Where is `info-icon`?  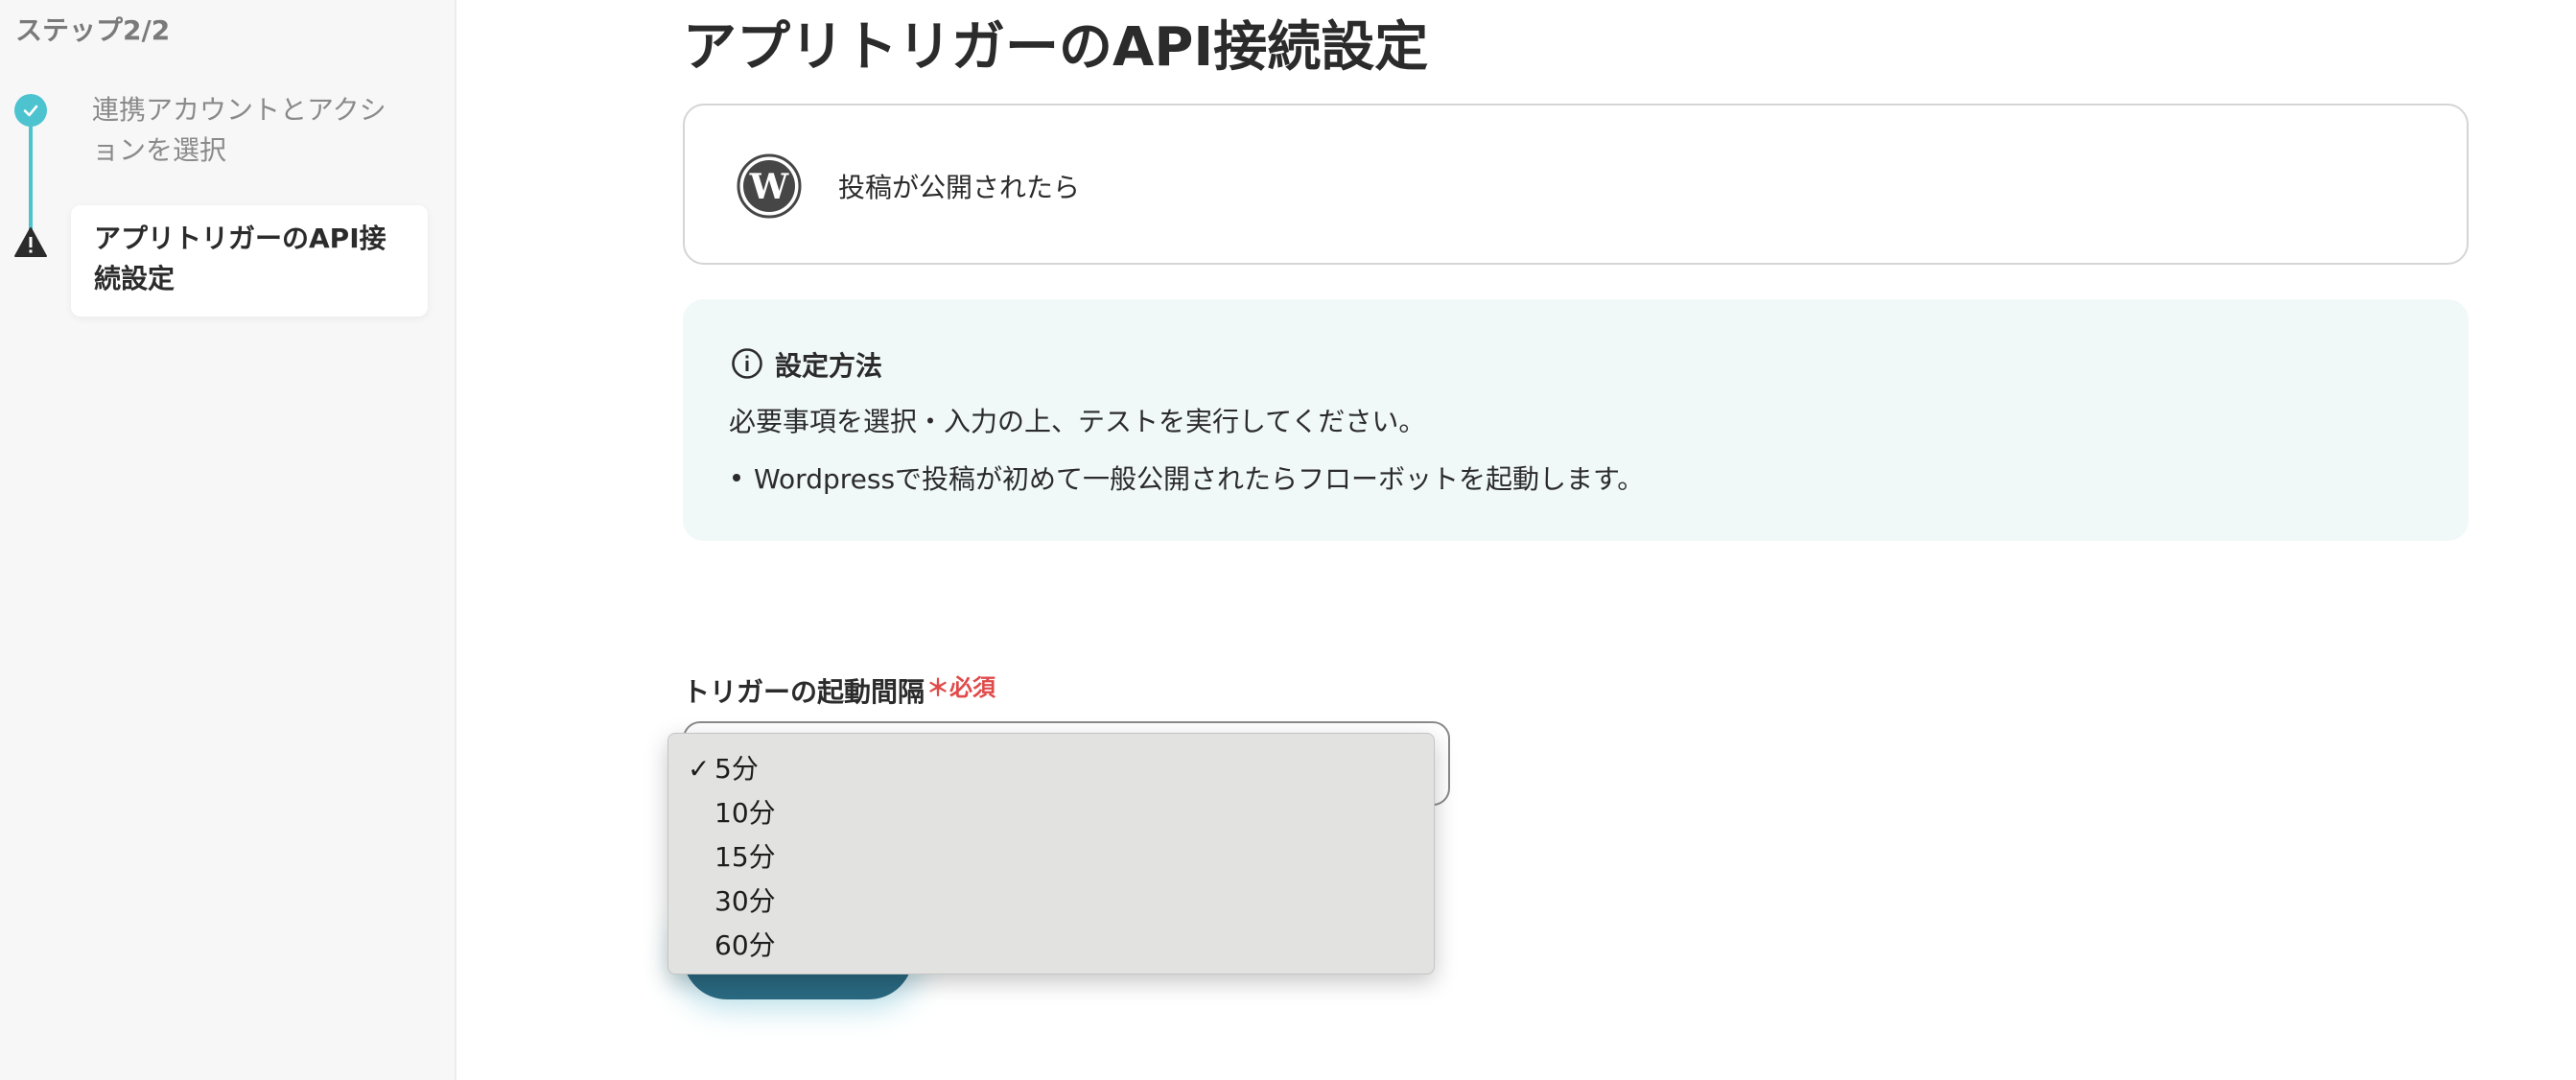 info-icon is located at coordinates (747, 363).